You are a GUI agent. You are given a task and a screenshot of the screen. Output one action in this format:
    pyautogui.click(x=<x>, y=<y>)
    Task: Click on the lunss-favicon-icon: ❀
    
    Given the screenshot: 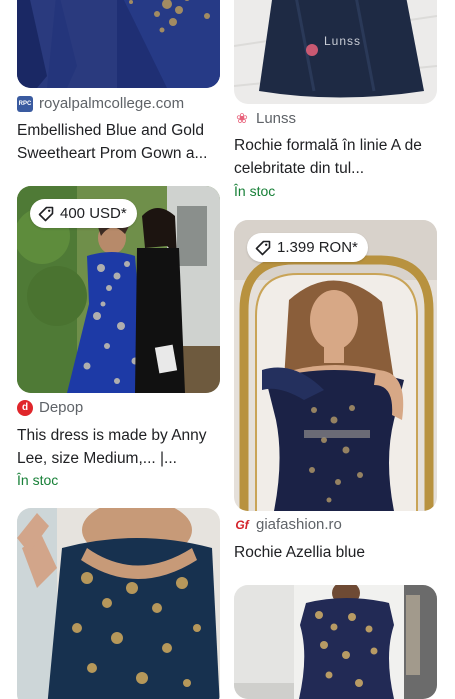 What is the action you would take?
    pyautogui.click(x=242, y=118)
    